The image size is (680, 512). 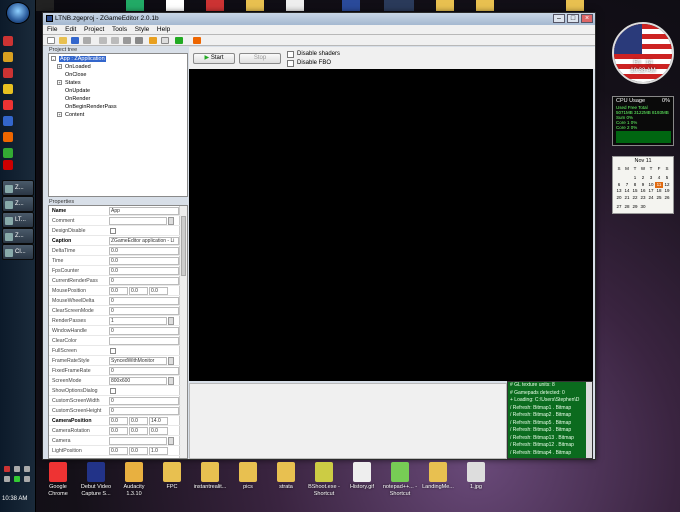 What do you see at coordinates (476, 476) in the screenshot?
I see `desktop-icon: 1.jpg` at bounding box center [476, 476].